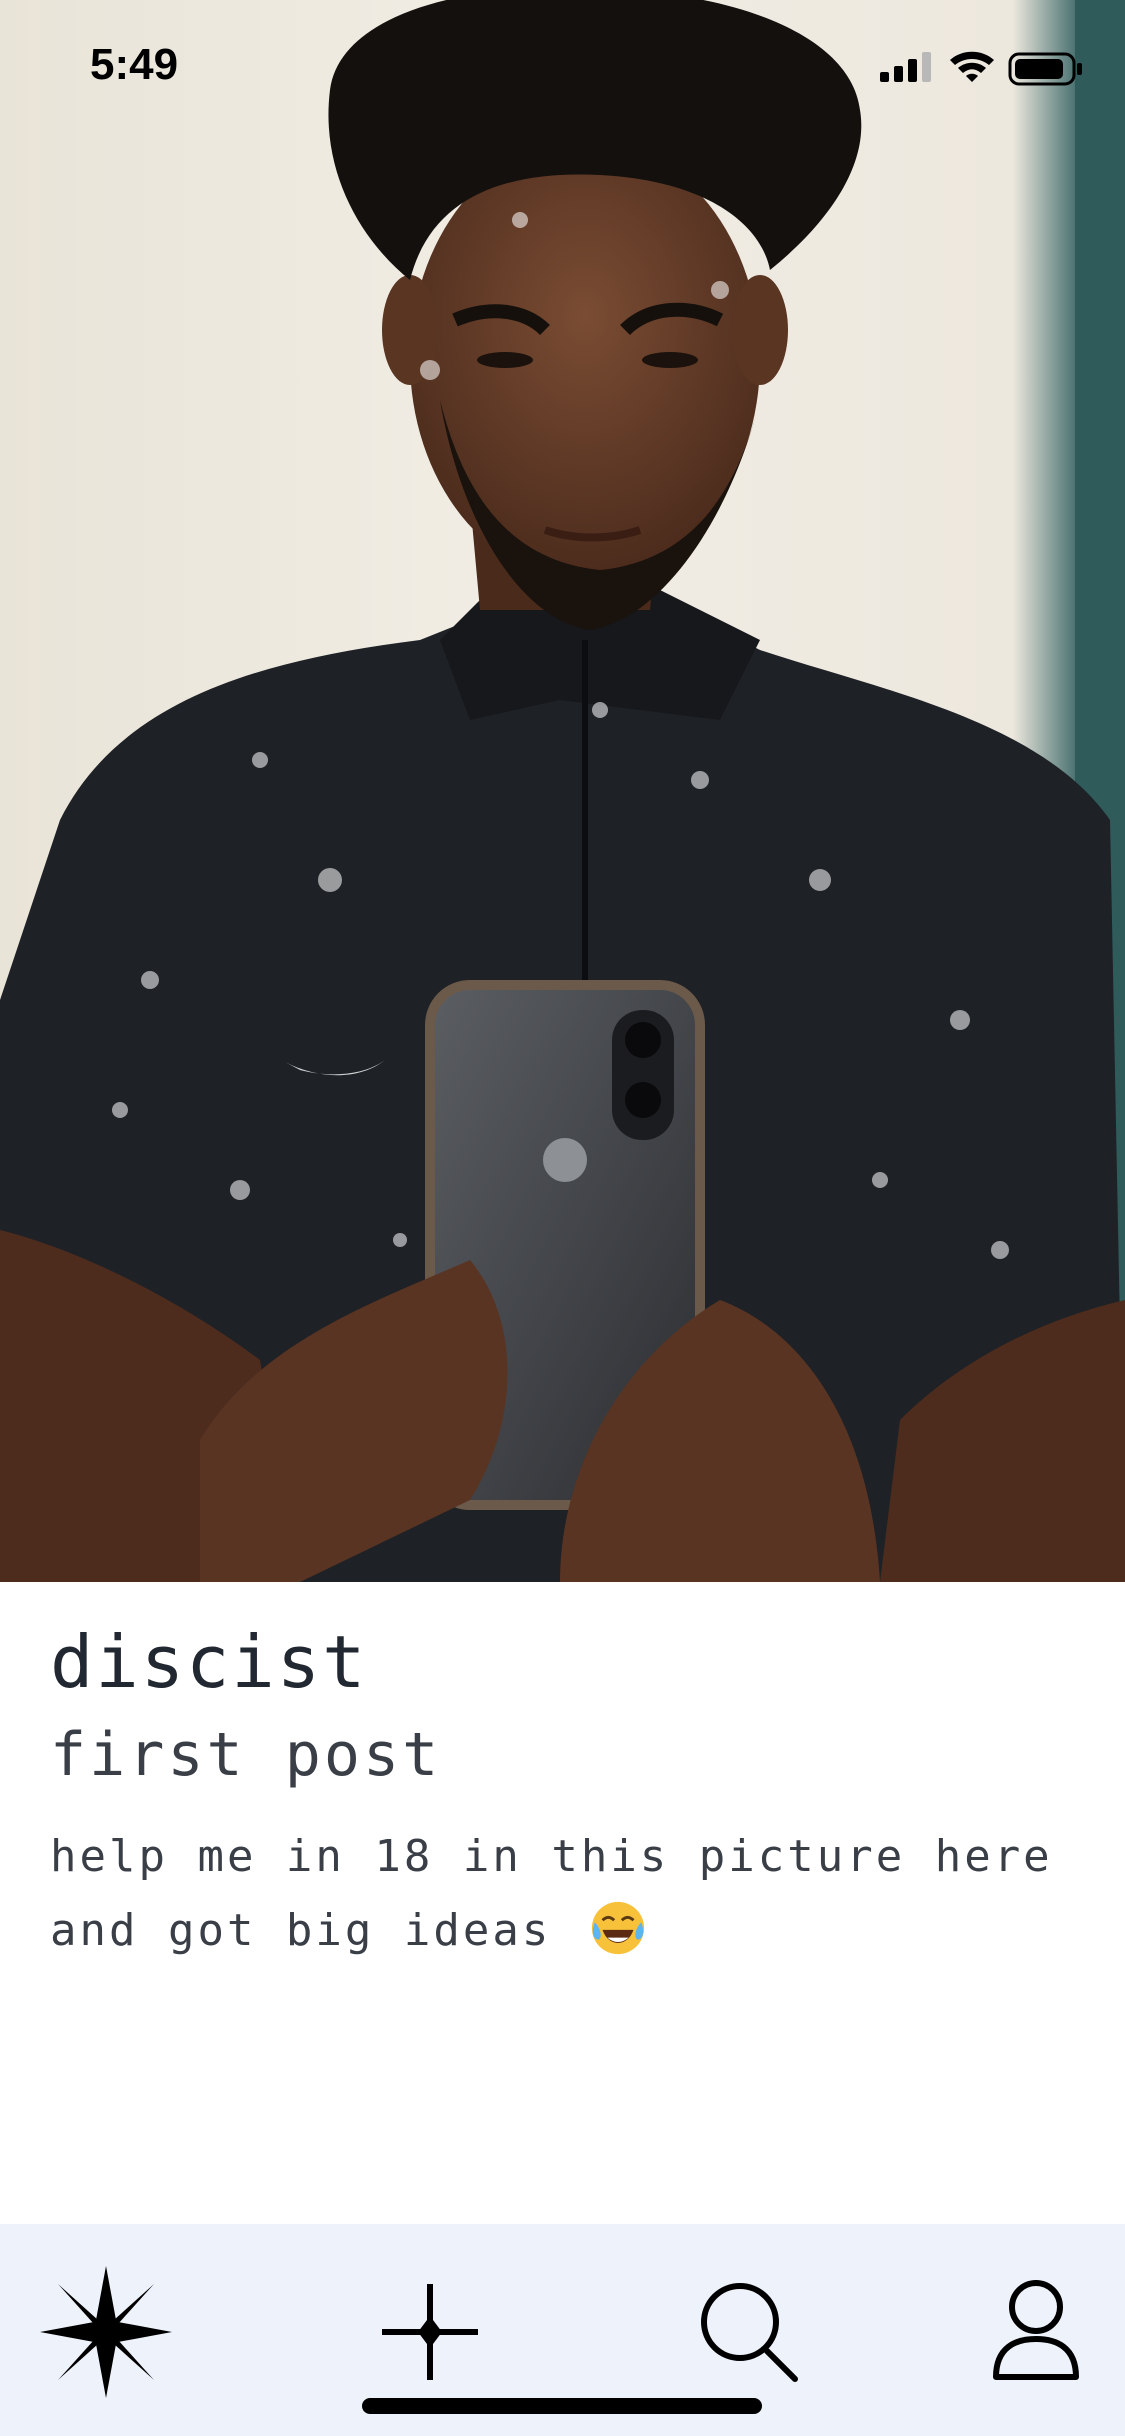 The image size is (1125, 2436). I want to click on tab-create, so click(430, 2332).